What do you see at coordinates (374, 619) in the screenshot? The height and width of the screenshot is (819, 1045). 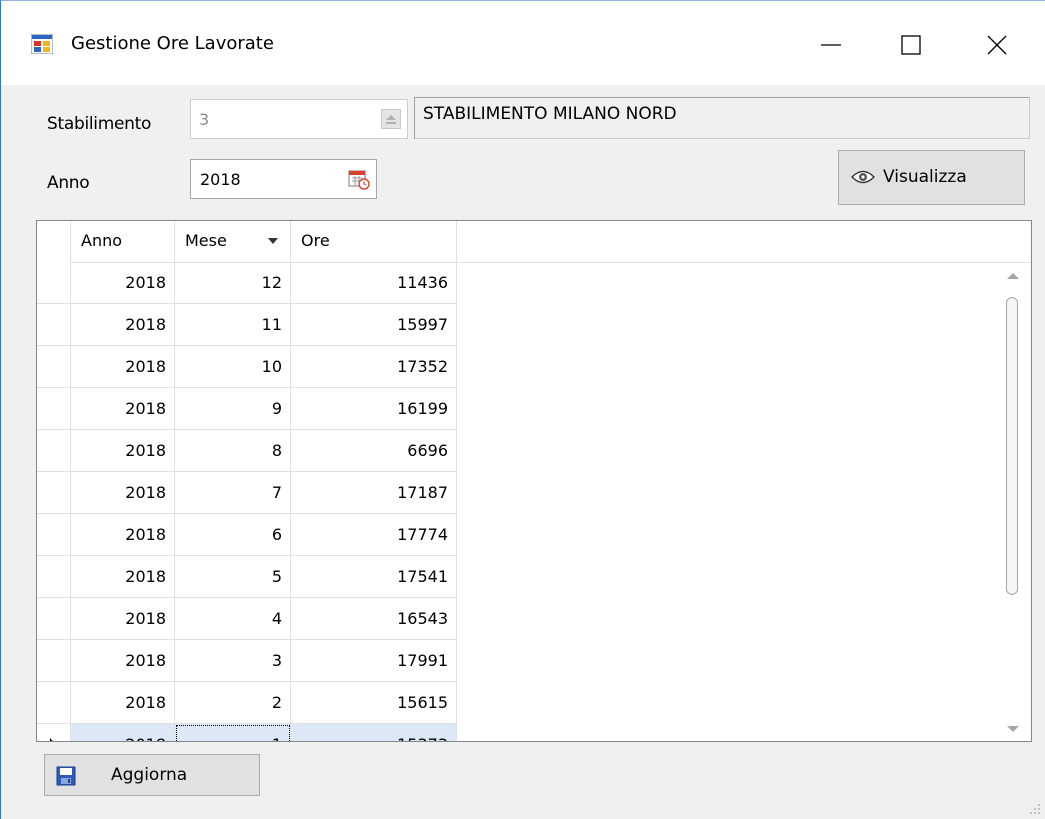 I see `cell-ore: 16543` at bounding box center [374, 619].